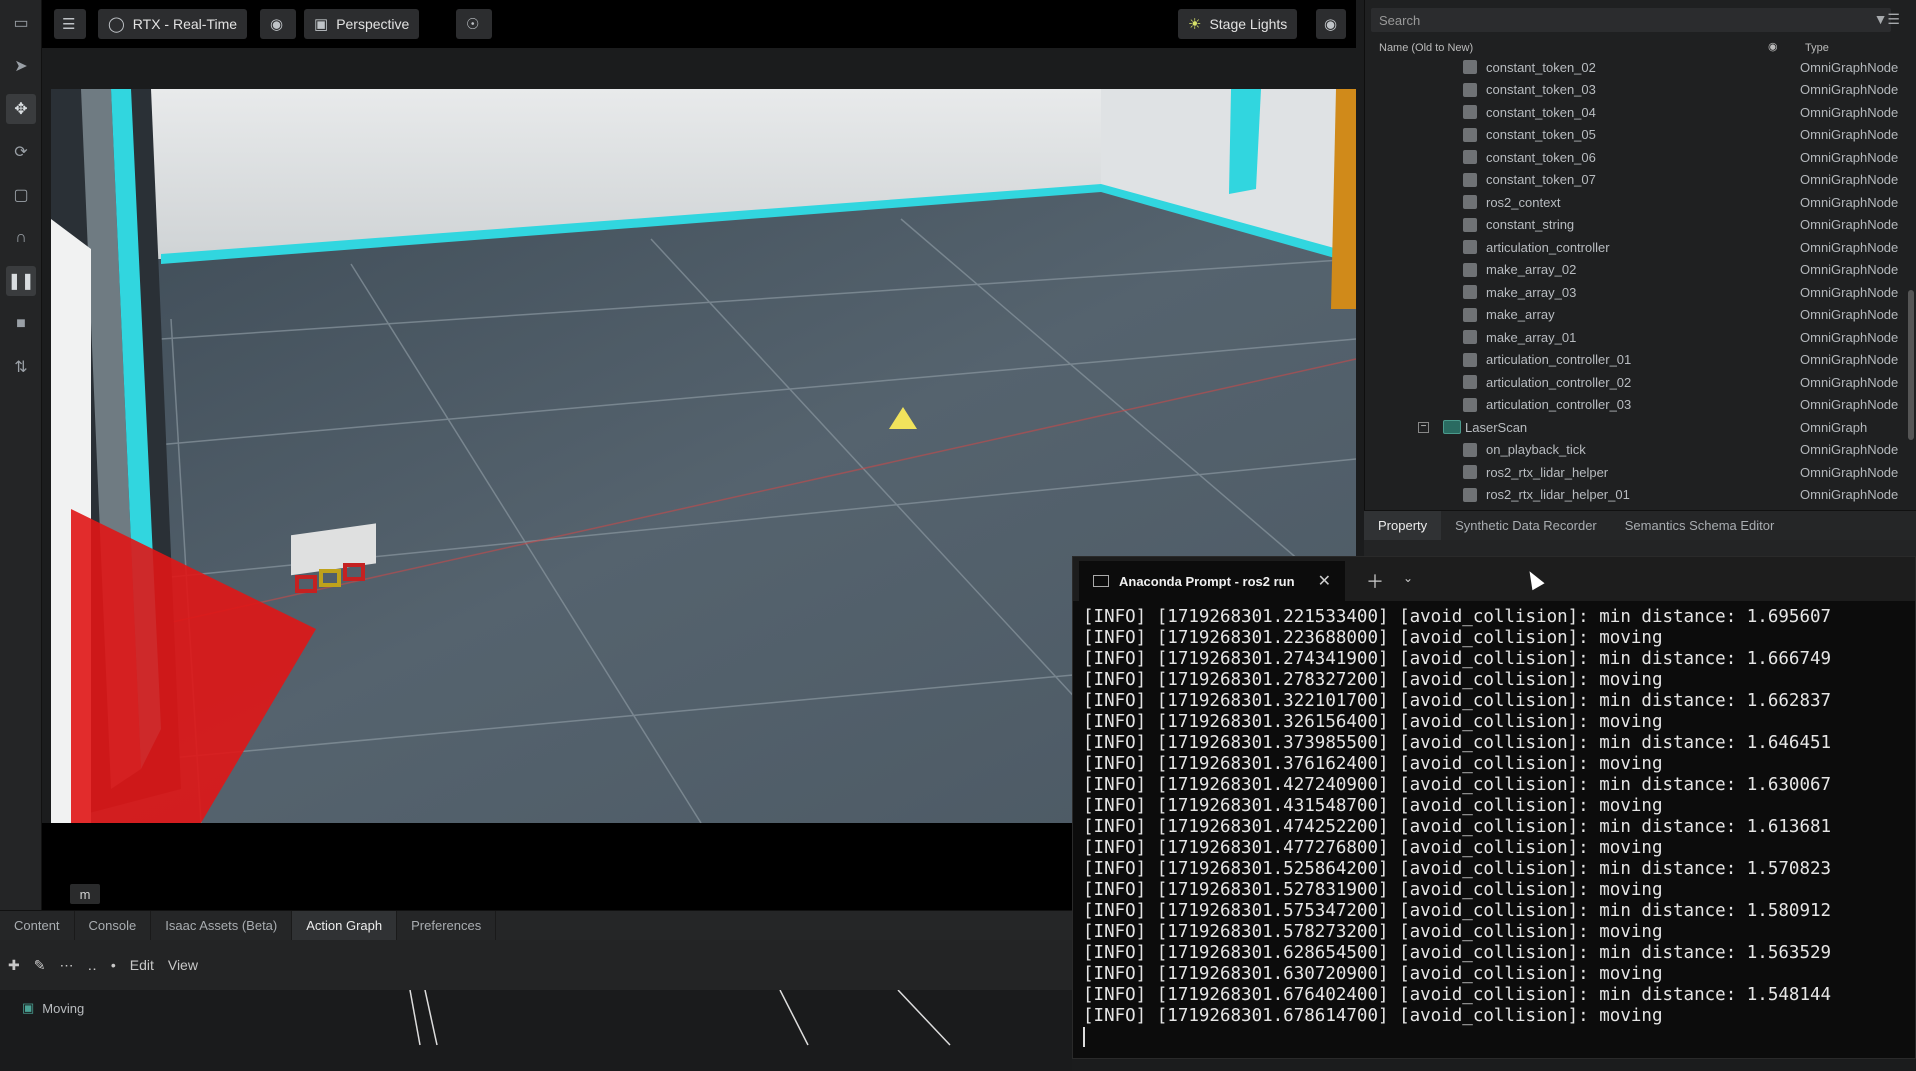 This screenshot has width=1916, height=1071. I want to click on tree-row: make_array_01 OmniGraphNode, so click(1640, 337).